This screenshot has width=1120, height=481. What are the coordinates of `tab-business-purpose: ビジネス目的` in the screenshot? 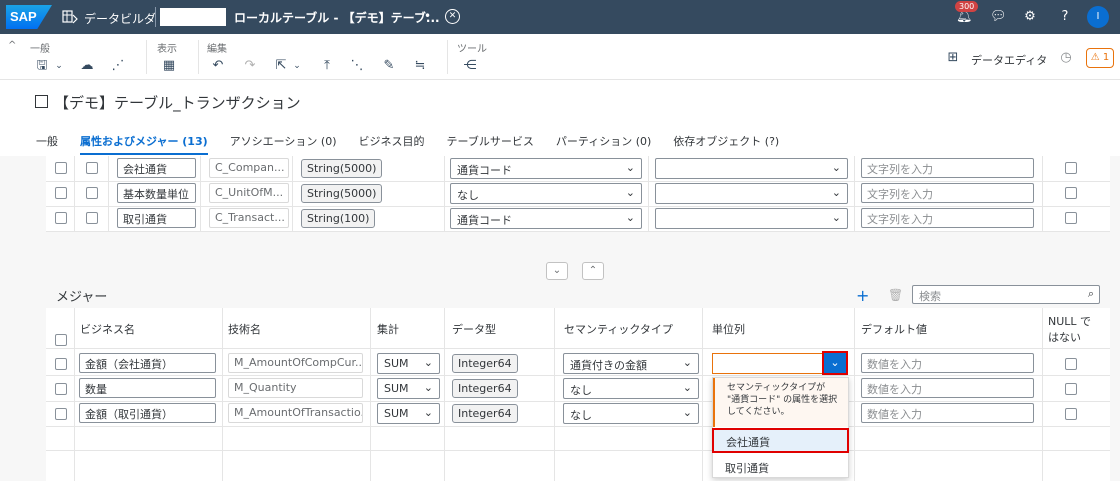 It's located at (392, 144).